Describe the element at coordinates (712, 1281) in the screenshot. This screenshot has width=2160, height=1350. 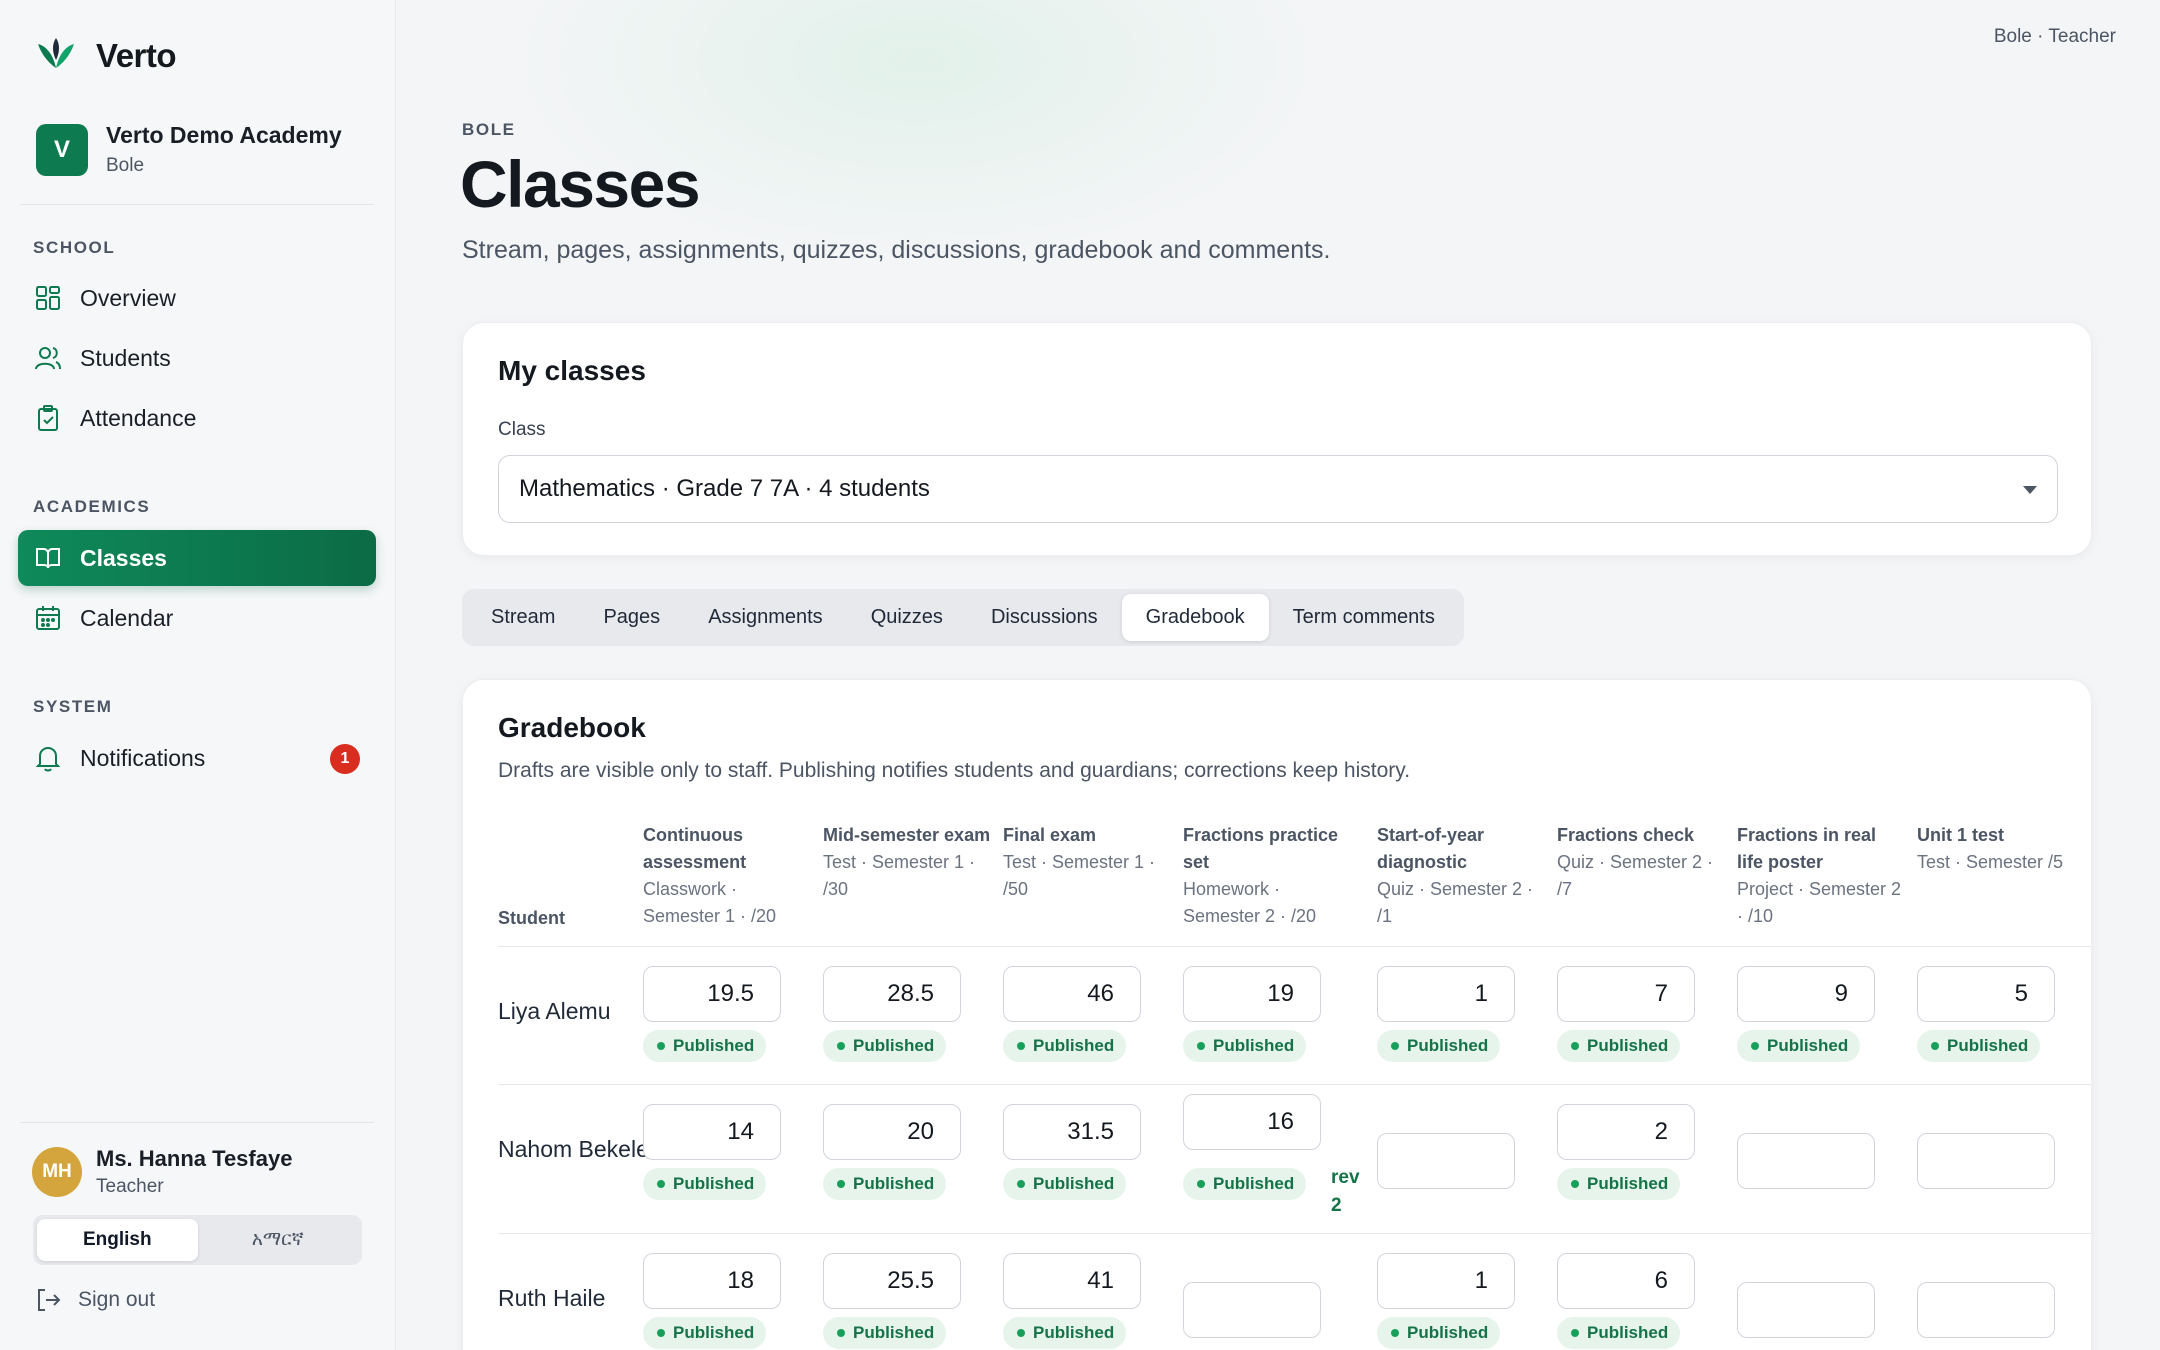
I see `score-input: 18` at that location.